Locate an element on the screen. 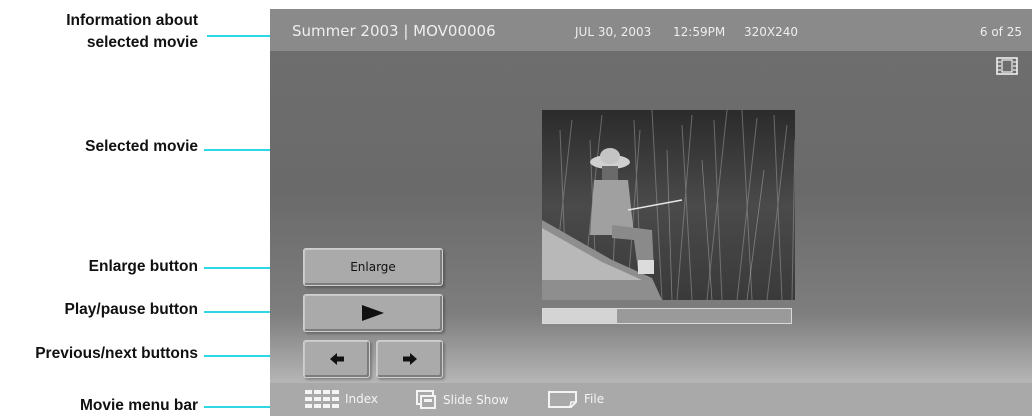  movie-title: Summer 2003 | MOV00006 is located at coordinates (394, 31).